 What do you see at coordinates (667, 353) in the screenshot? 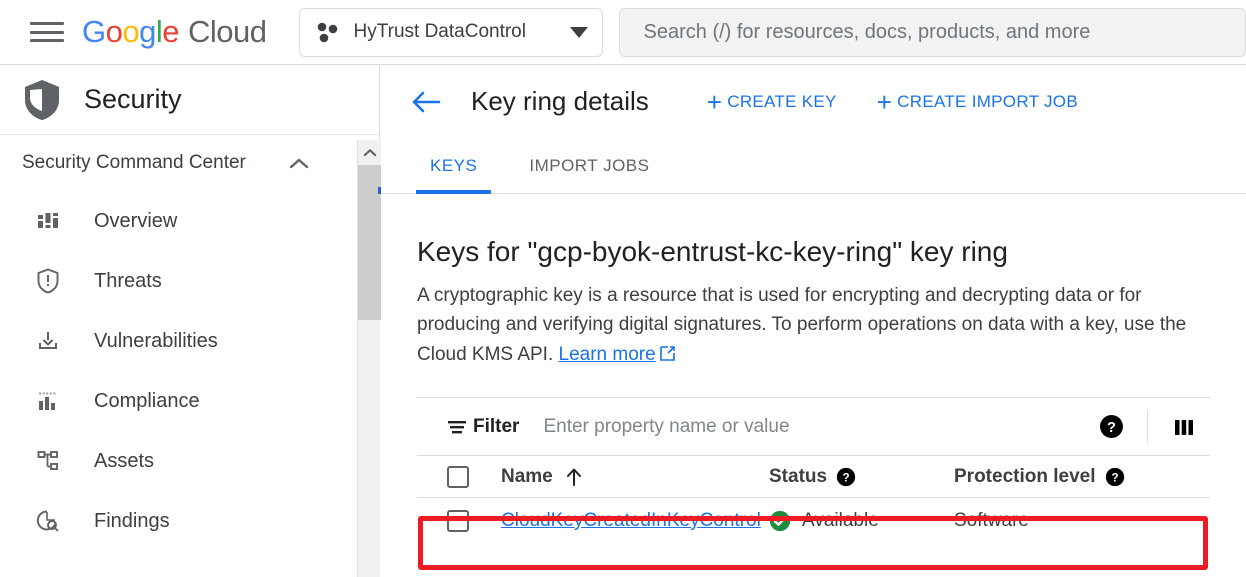
I see `external-link-icon` at bounding box center [667, 353].